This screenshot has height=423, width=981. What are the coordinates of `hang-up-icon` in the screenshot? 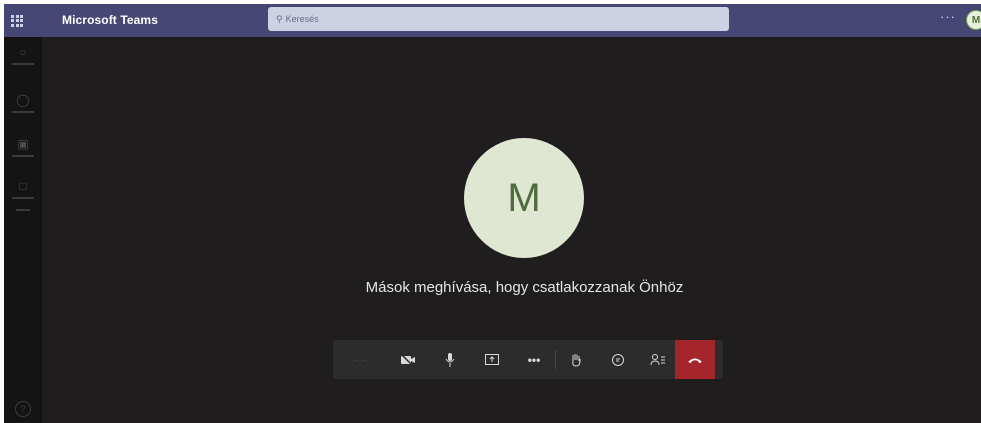 It's located at (695, 360).